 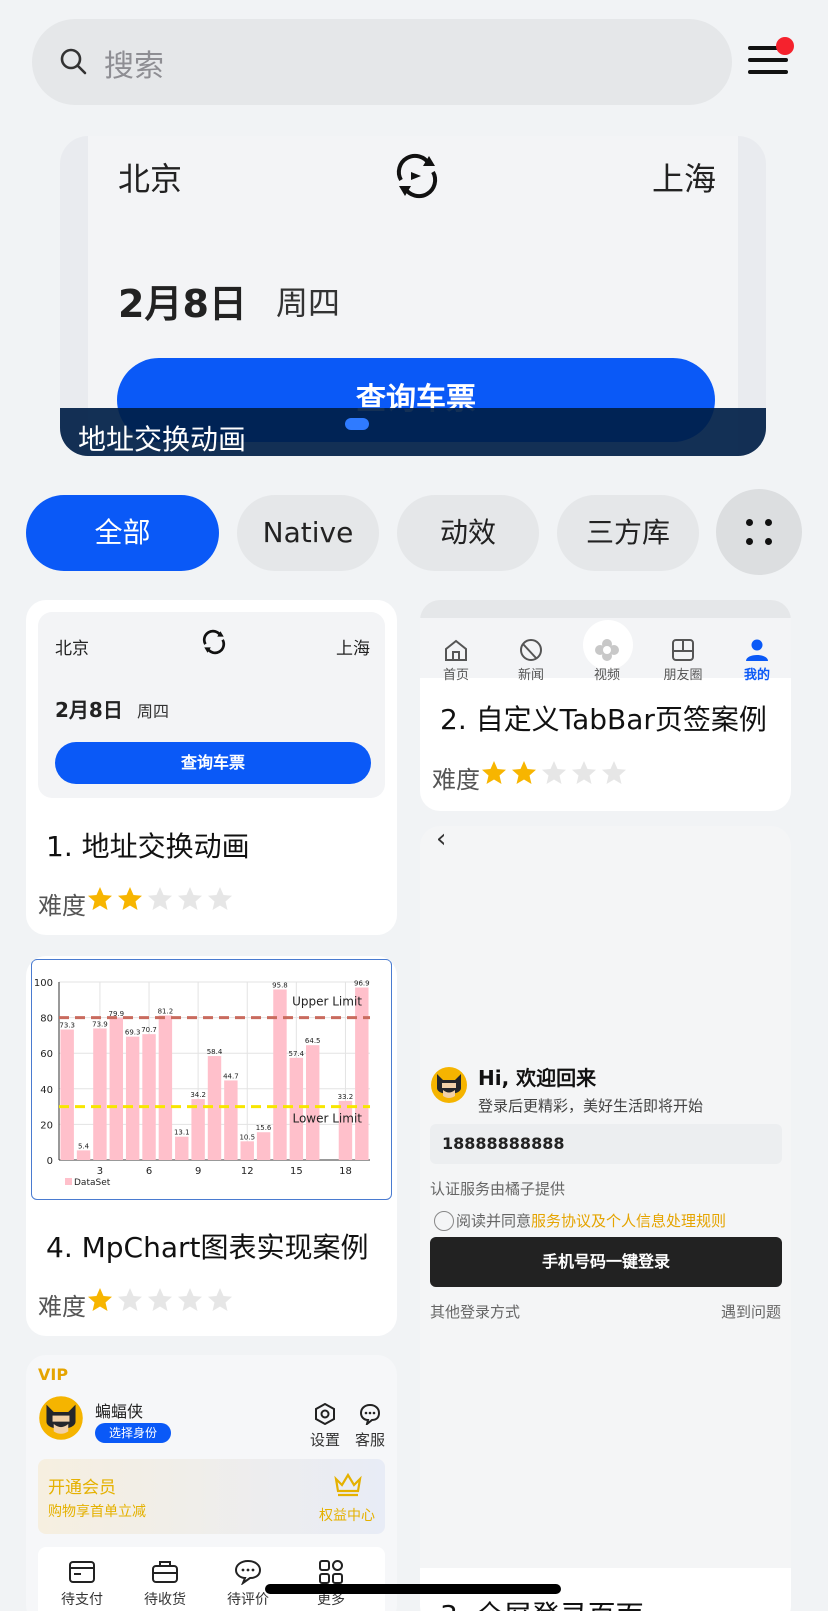 I want to click on tabbar-preview: 首页 新闻 视频 朋友圈 我的, so click(x=605, y=641).